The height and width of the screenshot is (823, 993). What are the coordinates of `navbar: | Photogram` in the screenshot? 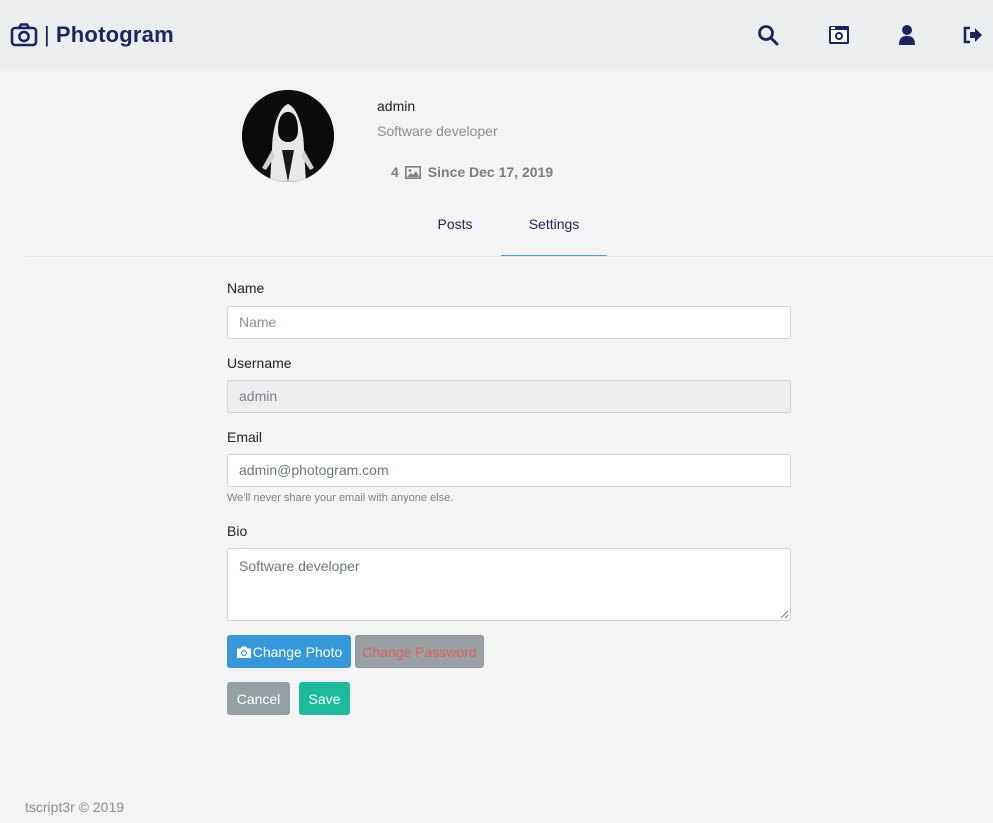 It's located at (496, 35).